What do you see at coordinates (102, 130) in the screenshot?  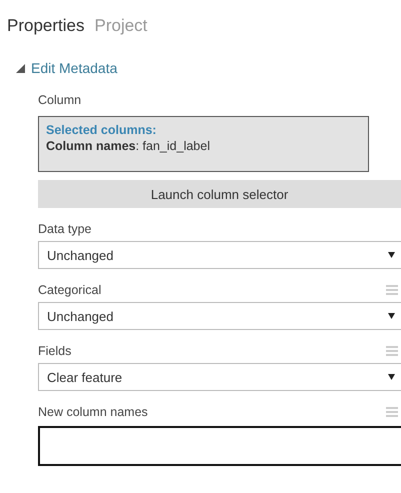 I see `panel-heading: Selected columns:` at bounding box center [102, 130].